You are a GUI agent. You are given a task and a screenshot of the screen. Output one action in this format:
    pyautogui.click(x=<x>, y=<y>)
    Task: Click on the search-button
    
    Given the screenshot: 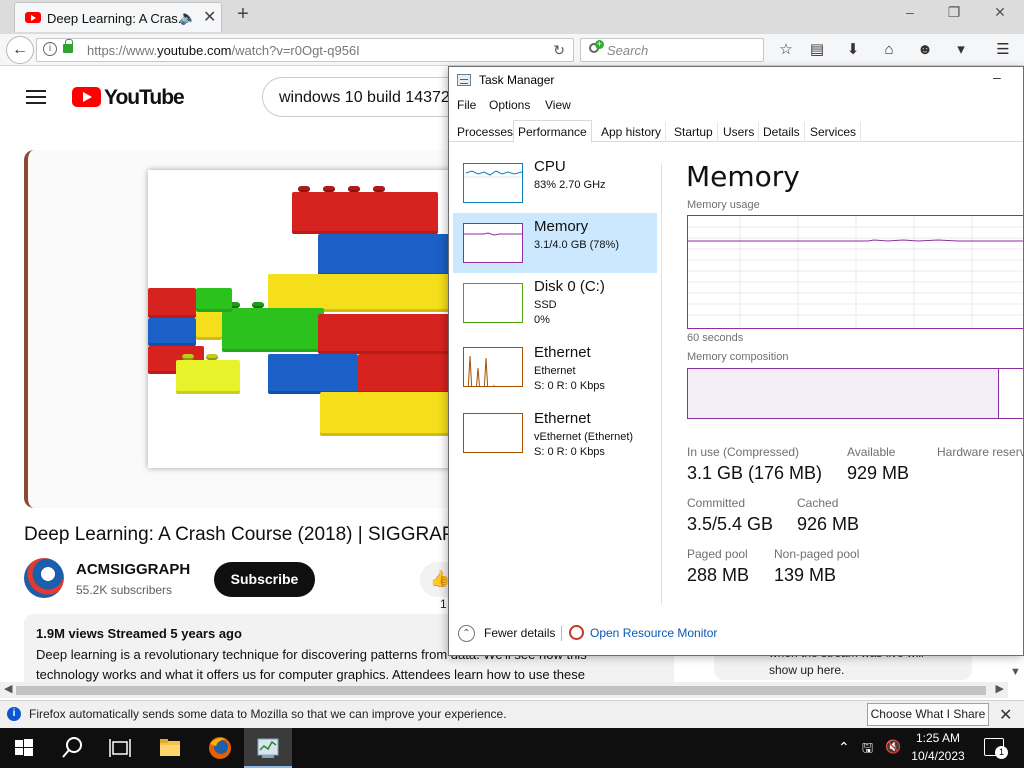 What is the action you would take?
    pyautogui.click(x=72, y=748)
    